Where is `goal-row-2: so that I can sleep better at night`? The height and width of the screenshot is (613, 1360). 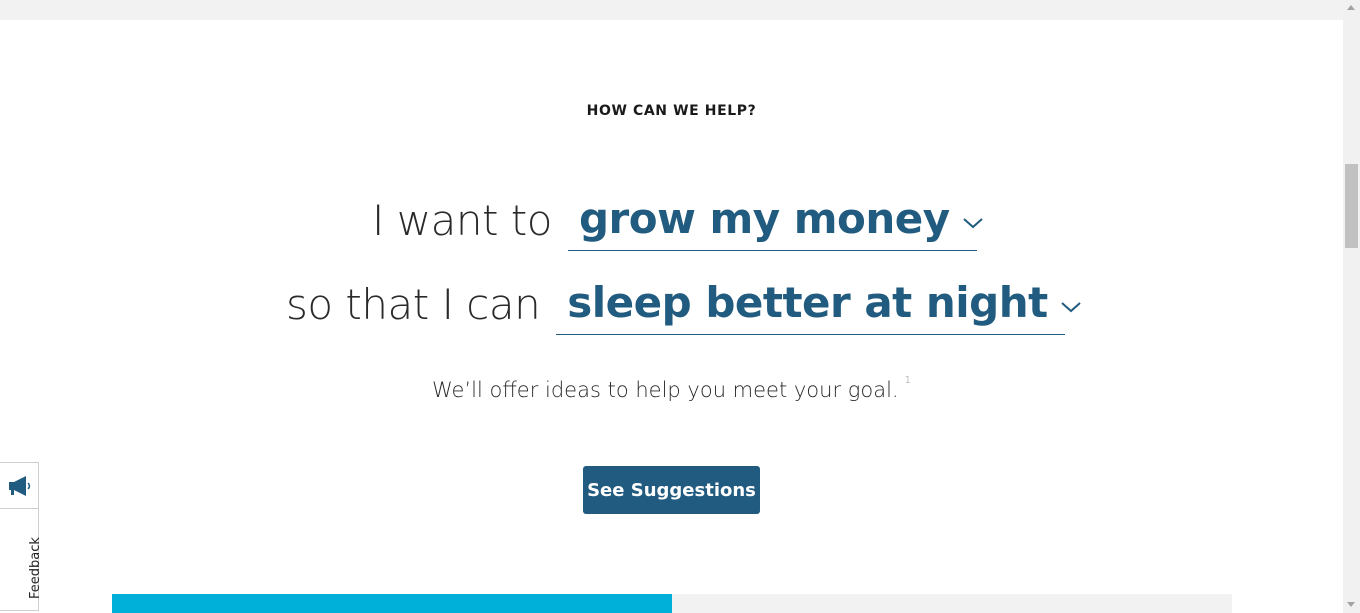 goal-row-2: so that I can sleep better at night is located at coordinates (683, 303).